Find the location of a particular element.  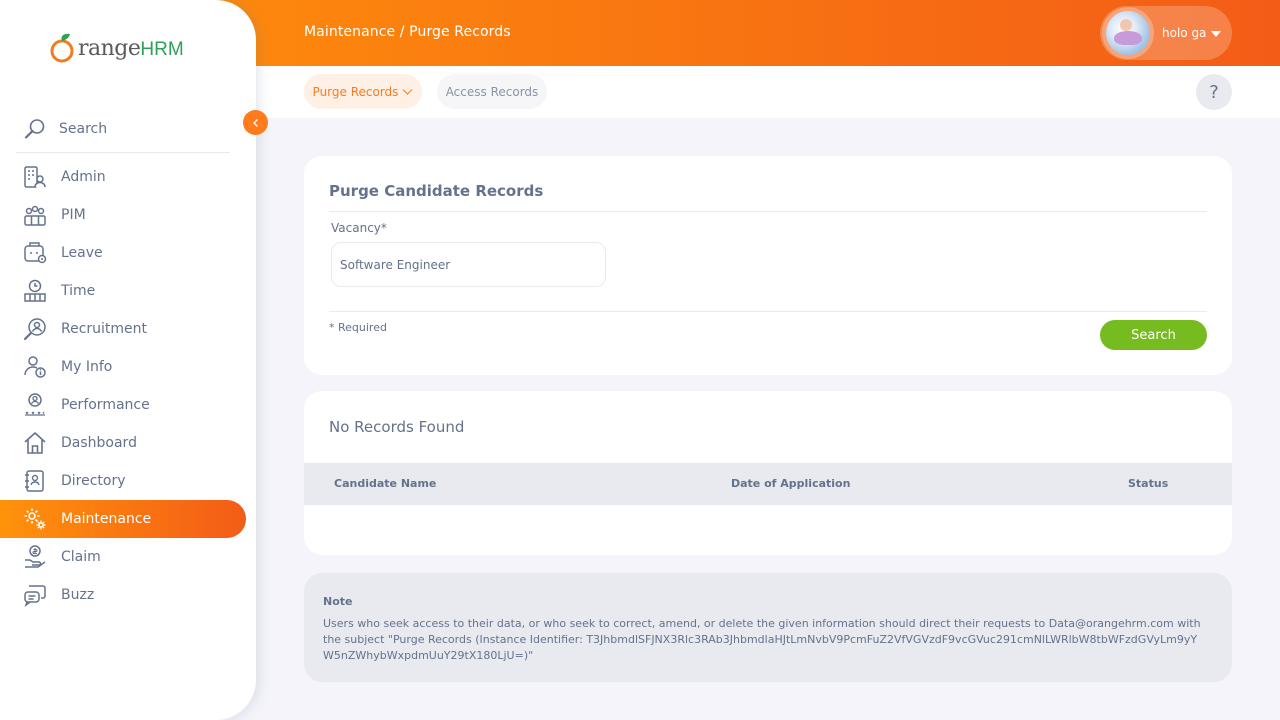

sidebar-item-label: Leave is located at coordinates (82, 253).